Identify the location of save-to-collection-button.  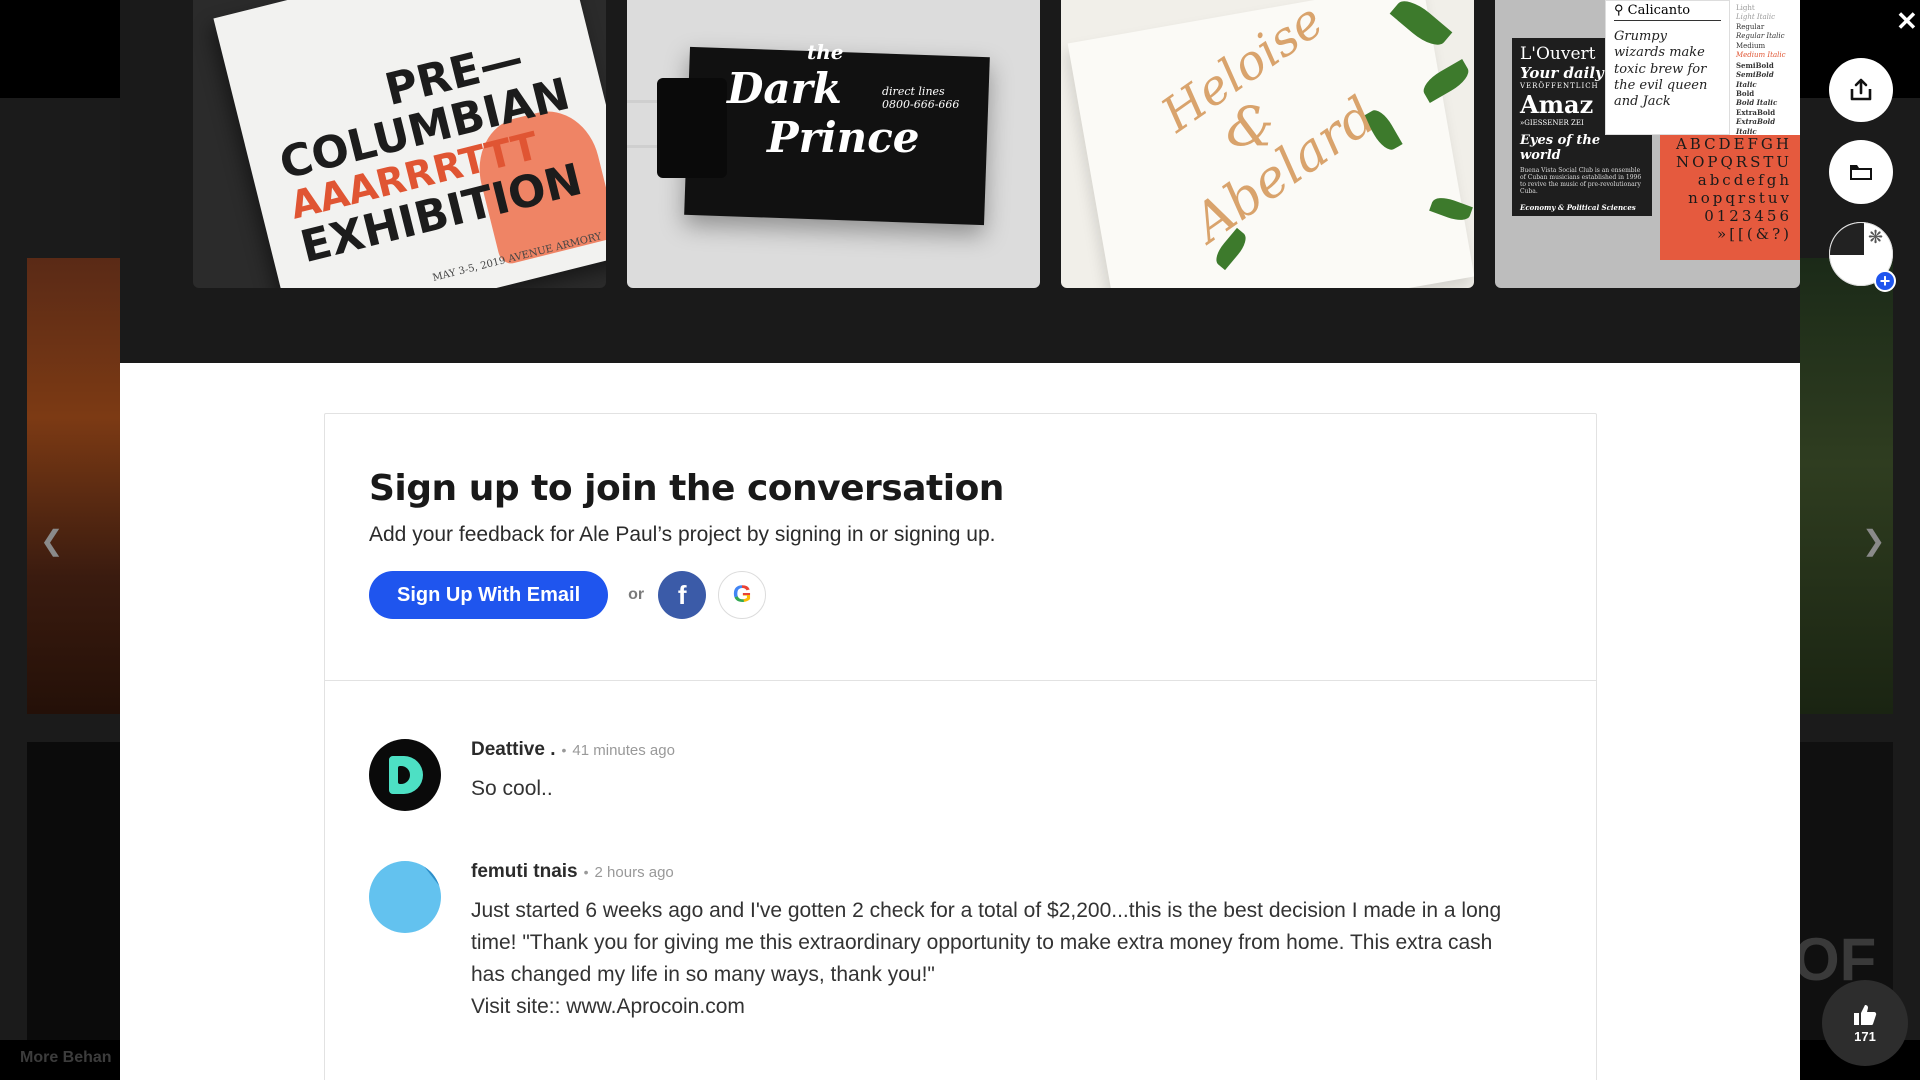
(1861, 172).